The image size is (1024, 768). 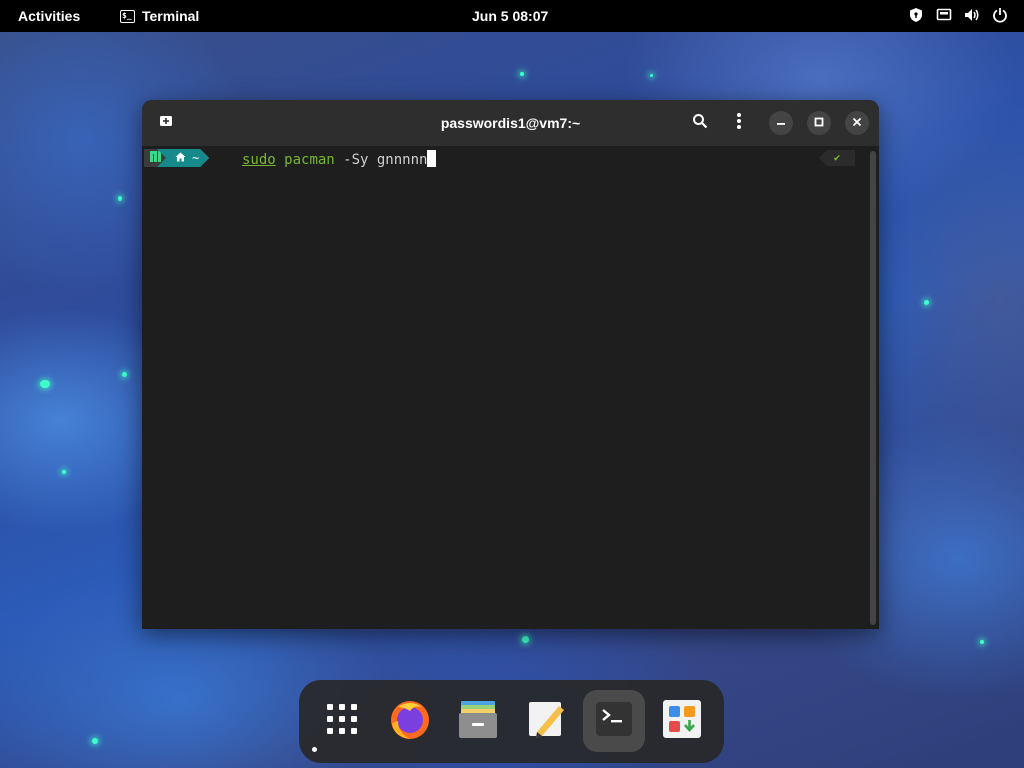 I want to click on scrollbar, so click(x=873, y=388).